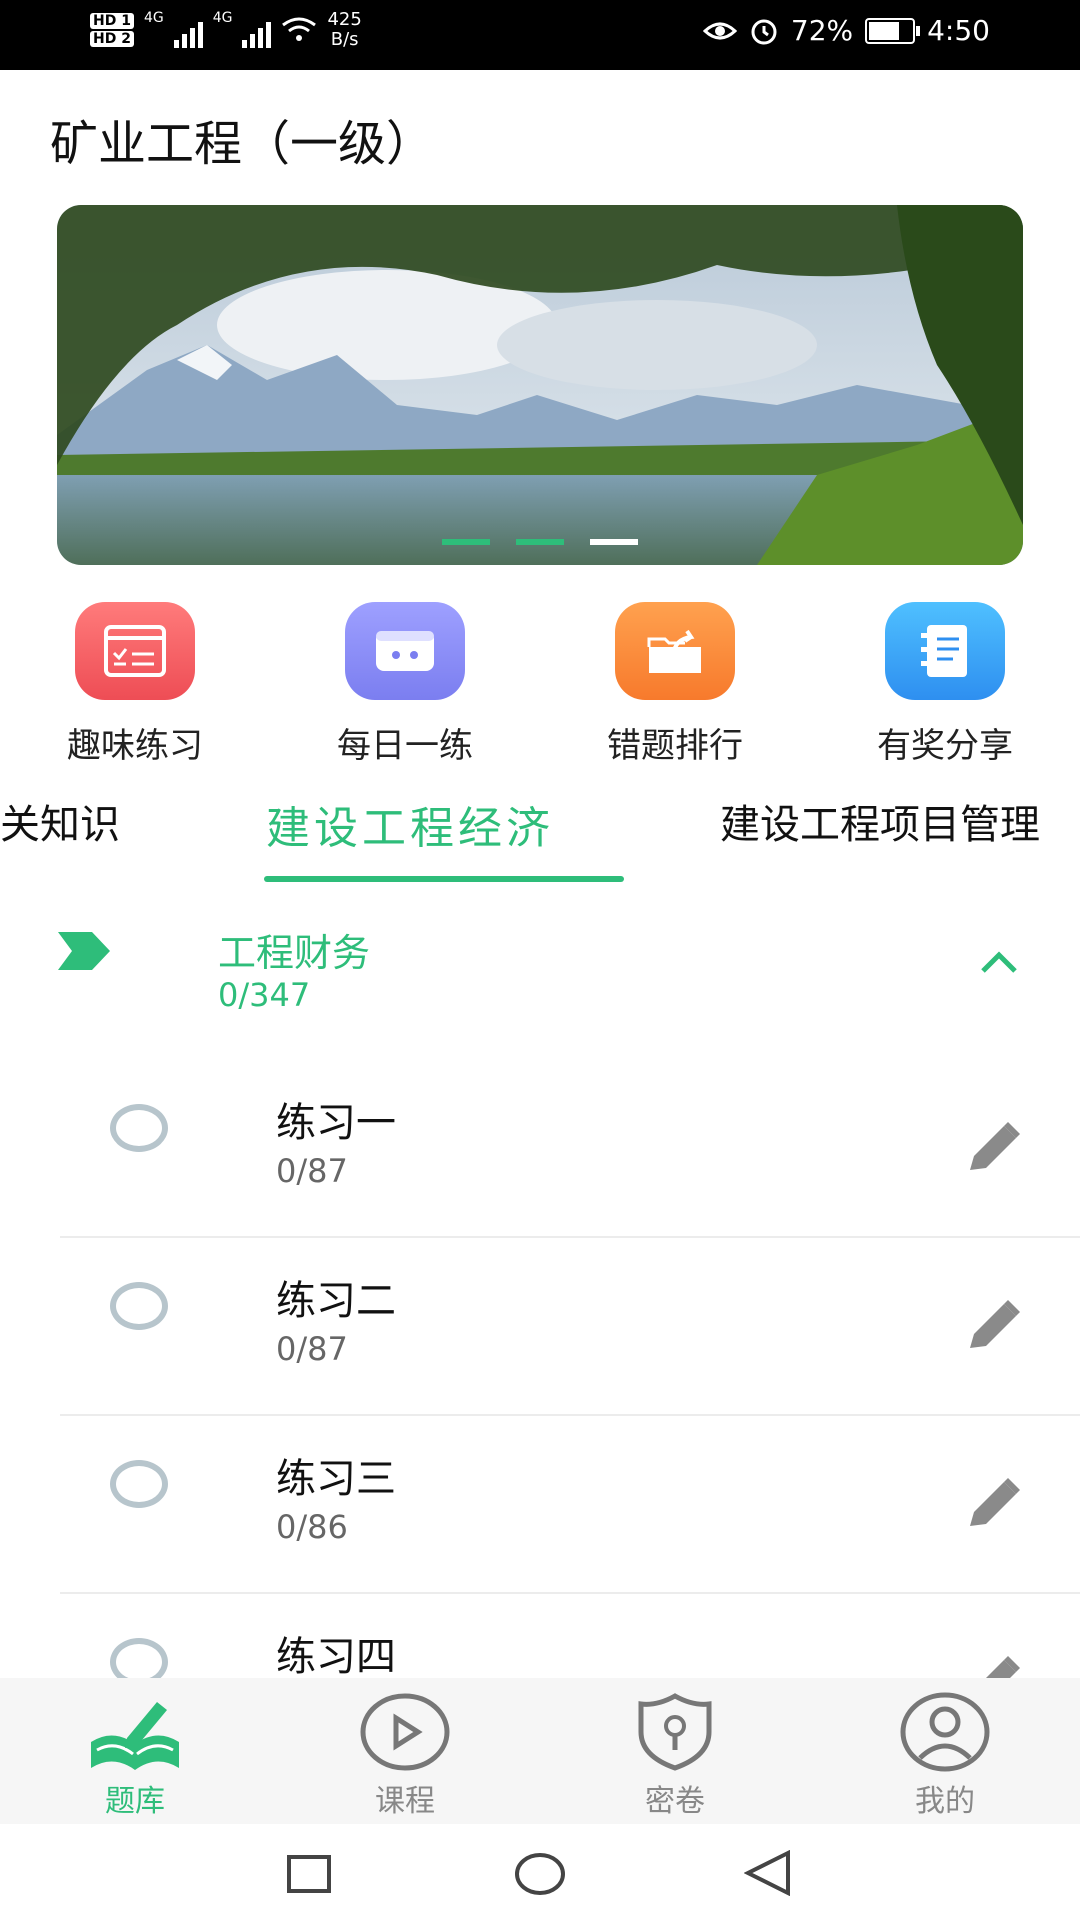 The height and width of the screenshot is (1920, 1080). I want to click on net-speed: 425 B/s, so click(344, 30).